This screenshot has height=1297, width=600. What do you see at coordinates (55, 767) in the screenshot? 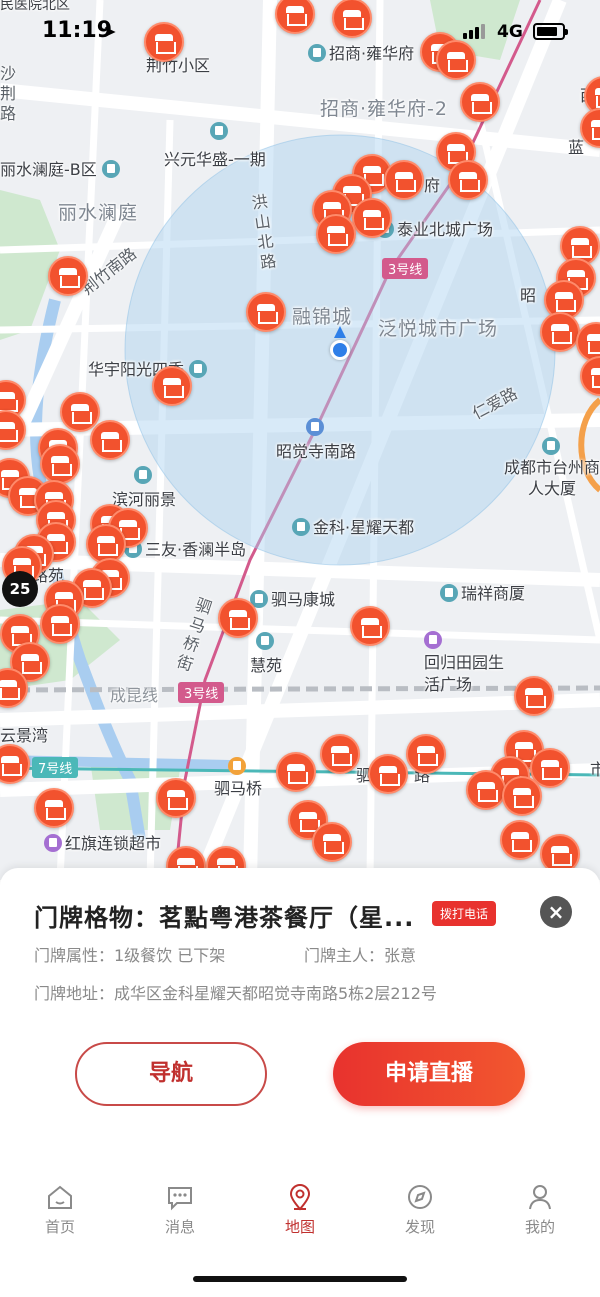
I see `metro-line-badge: 7号线` at bounding box center [55, 767].